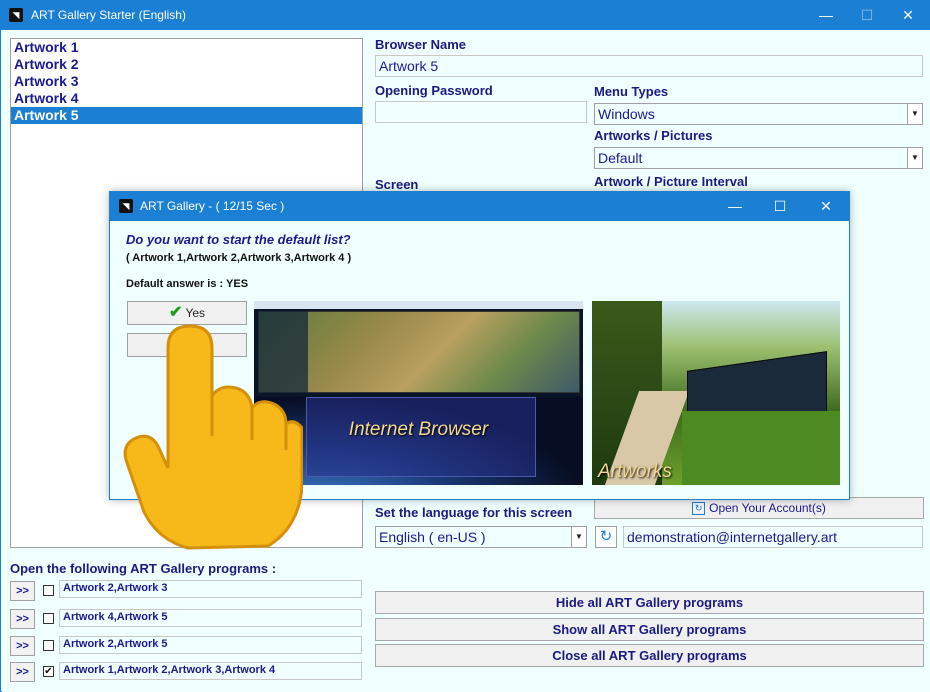 The width and height of the screenshot is (930, 692). I want to click on list-item-selected: Artwork 5, so click(186, 115).